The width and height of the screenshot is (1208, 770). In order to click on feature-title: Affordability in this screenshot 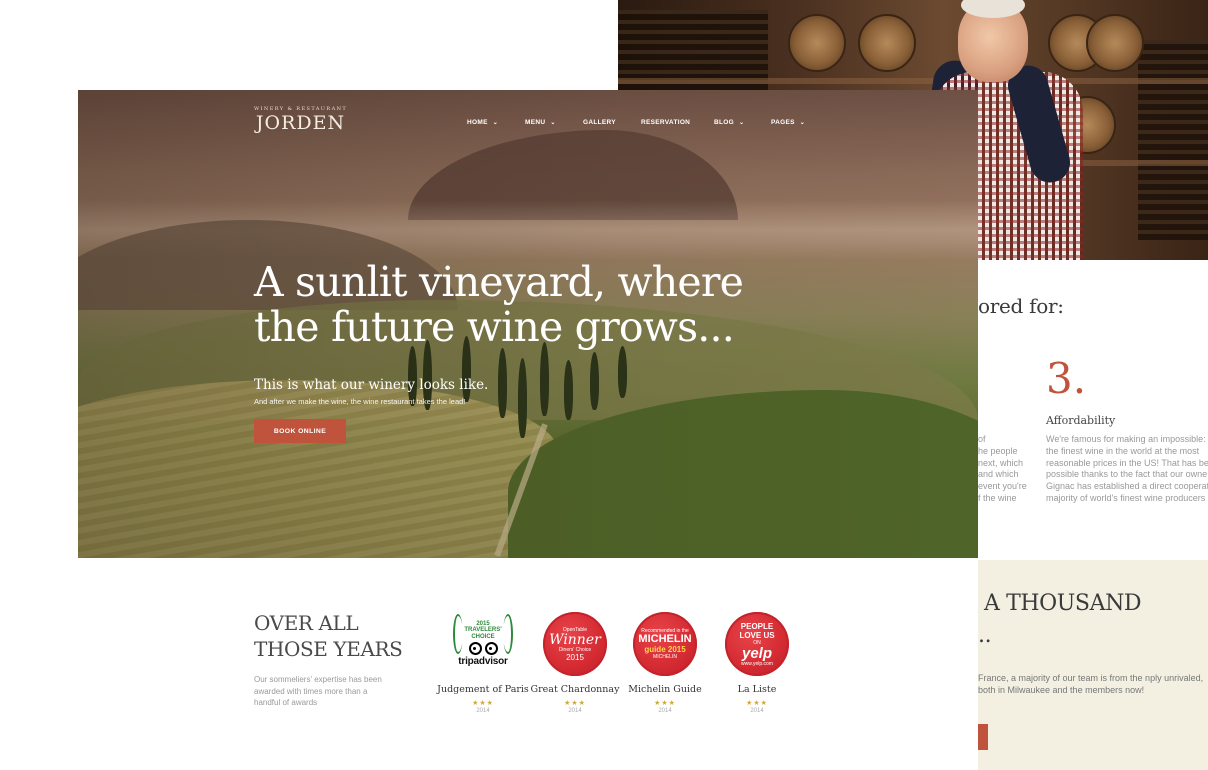, I will do `click(1081, 420)`.